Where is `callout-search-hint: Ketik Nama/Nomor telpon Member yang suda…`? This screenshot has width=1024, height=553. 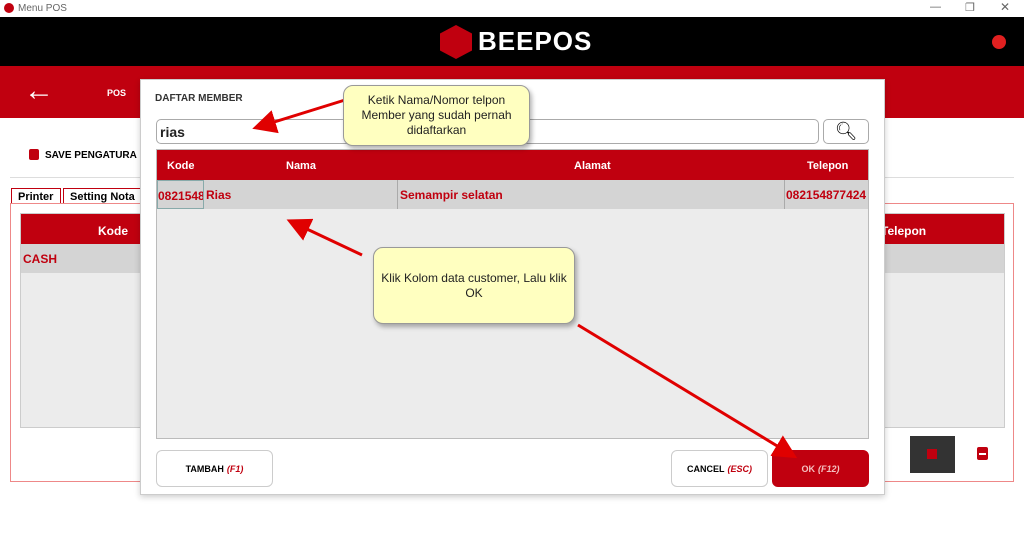 callout-search-hint: Ketik Nama/Nomor telpon Member yang suda… is located at coordinates (436, 115).